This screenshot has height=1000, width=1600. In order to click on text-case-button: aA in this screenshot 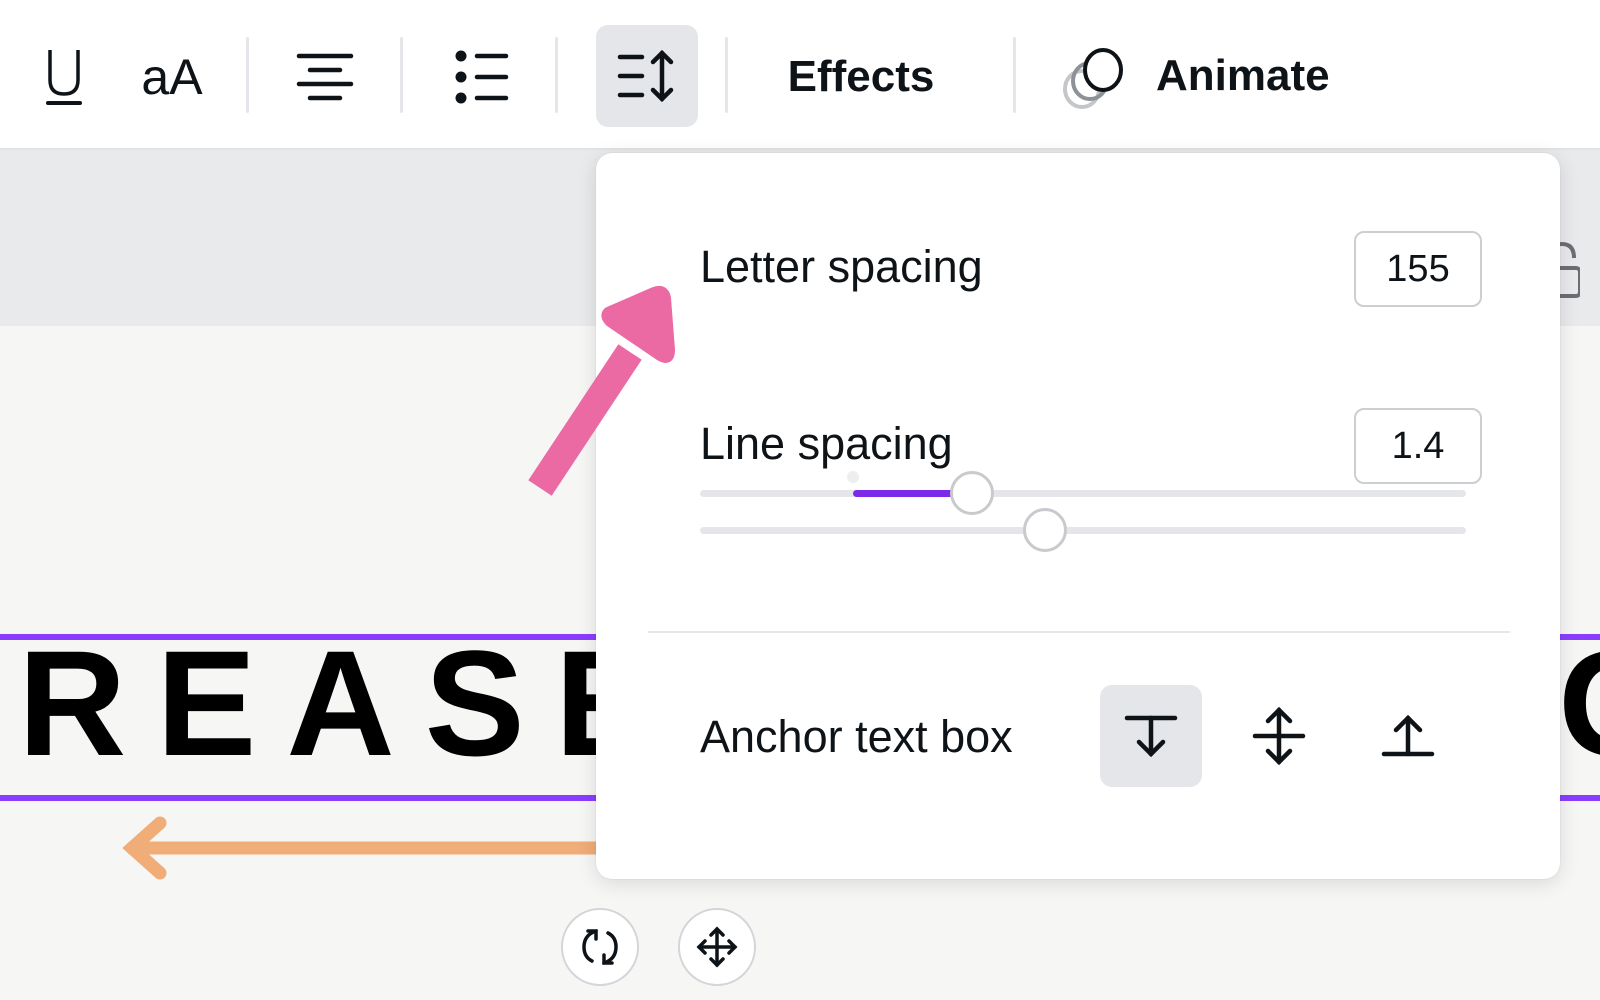, I will do `click(172, 77)`.